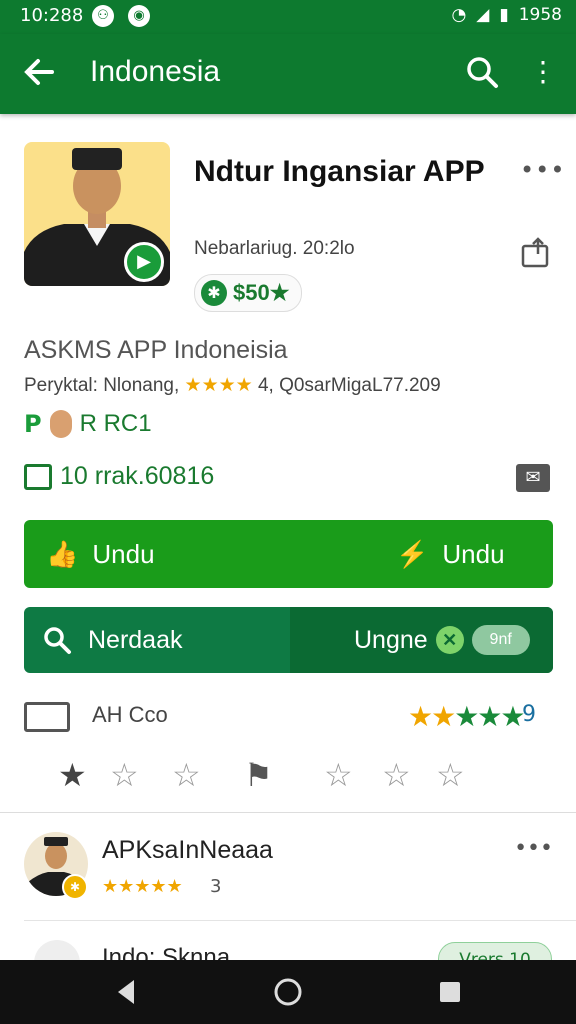 The height and width of the screenshot is (1024, 576). I want to click on app-bar: Indonesia ⋮, so click(288, 74).